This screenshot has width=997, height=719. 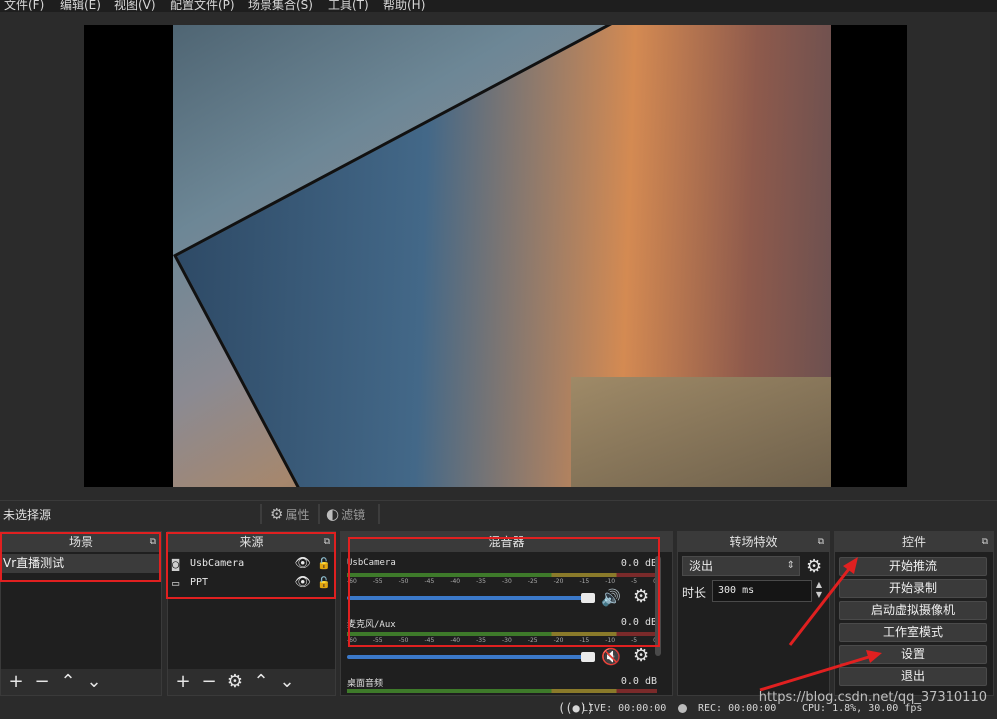 I want to click on annotation-arrows, so click(x=820, y=624).